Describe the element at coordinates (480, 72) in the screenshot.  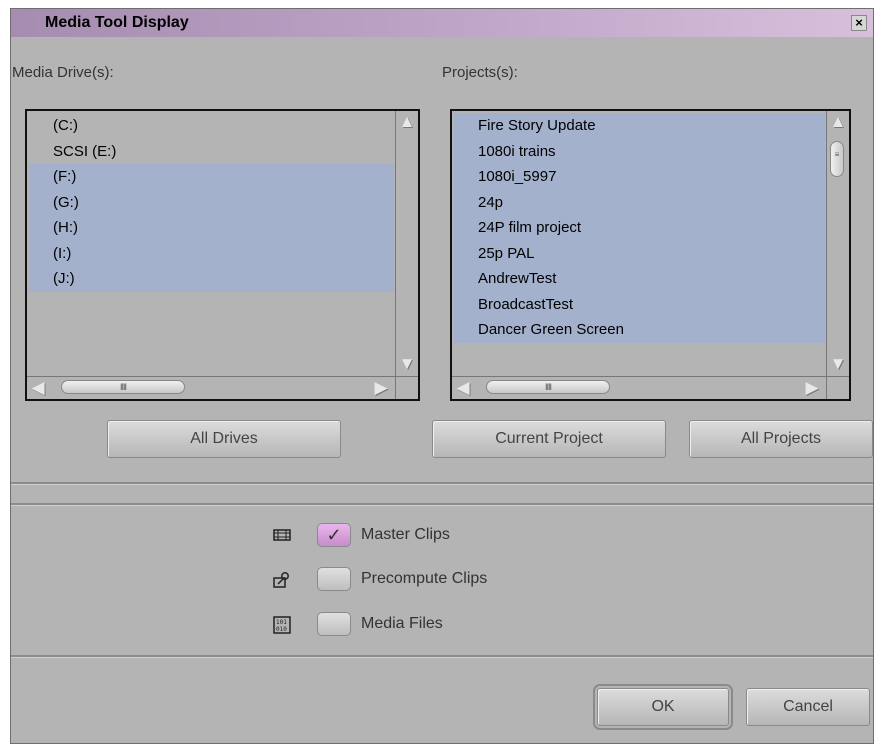
I see `projects-label: Projects(s):` at that location.